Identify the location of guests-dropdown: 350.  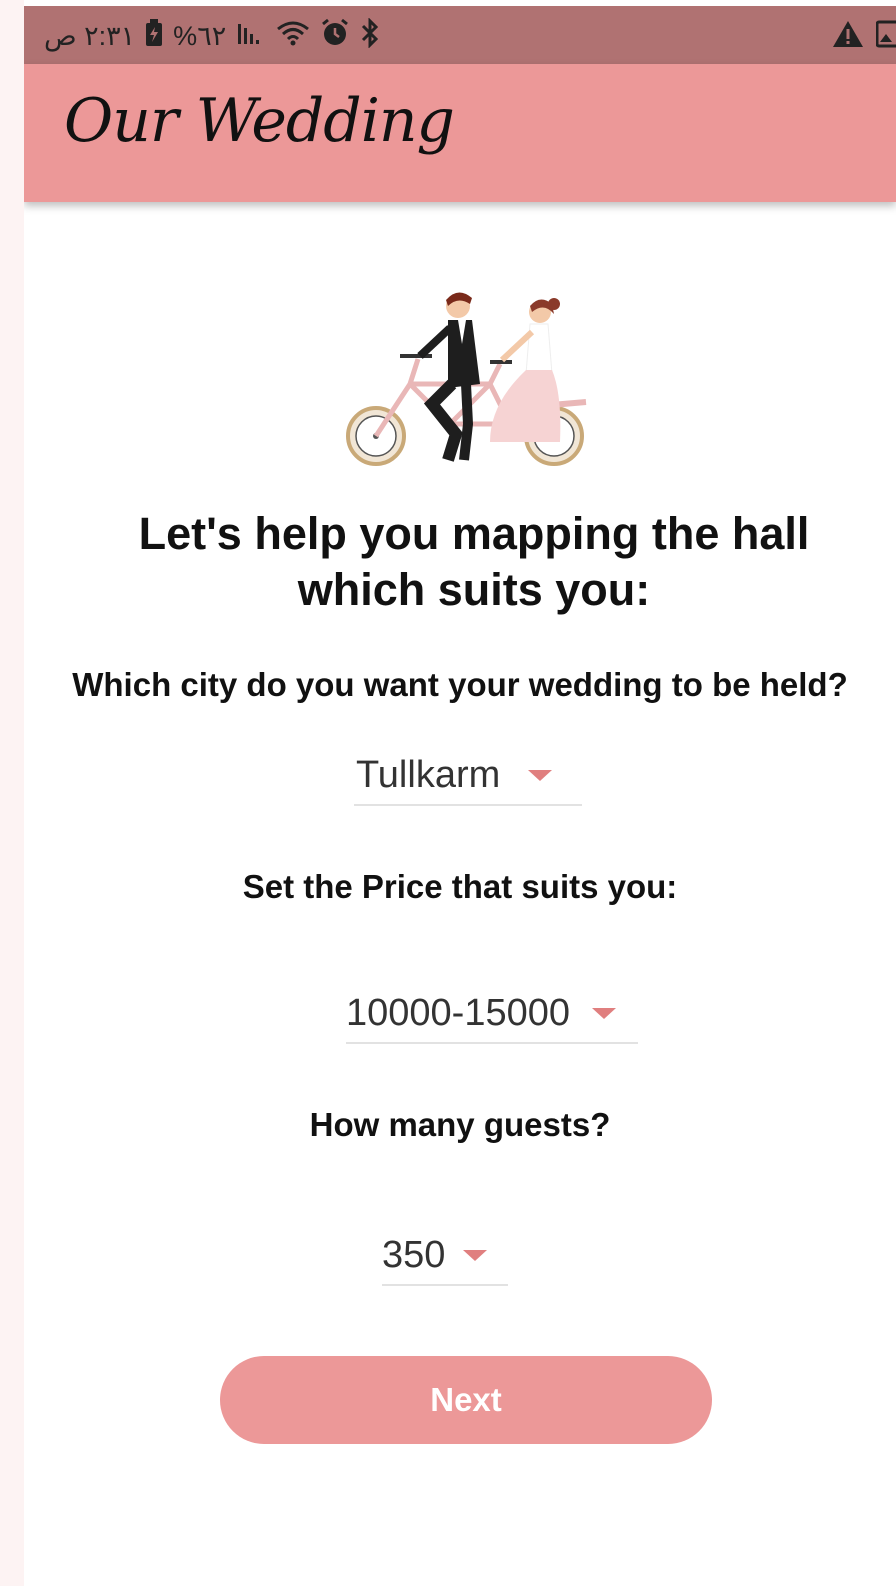
(445, 1256).